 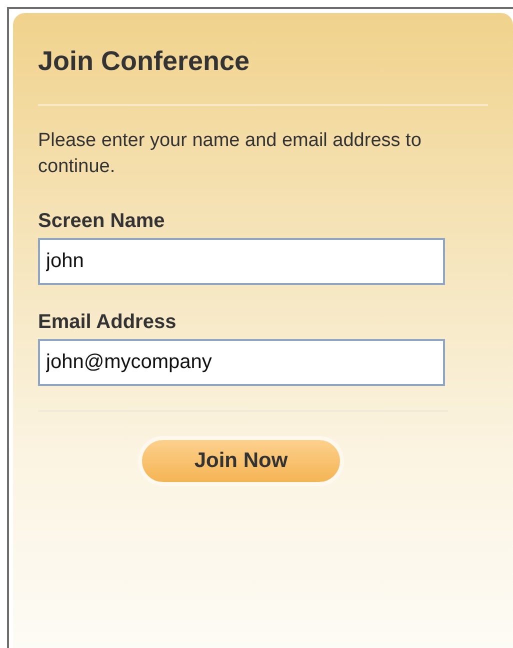 I want to click on field-label: Screen Name, so click(x=102, y=221).